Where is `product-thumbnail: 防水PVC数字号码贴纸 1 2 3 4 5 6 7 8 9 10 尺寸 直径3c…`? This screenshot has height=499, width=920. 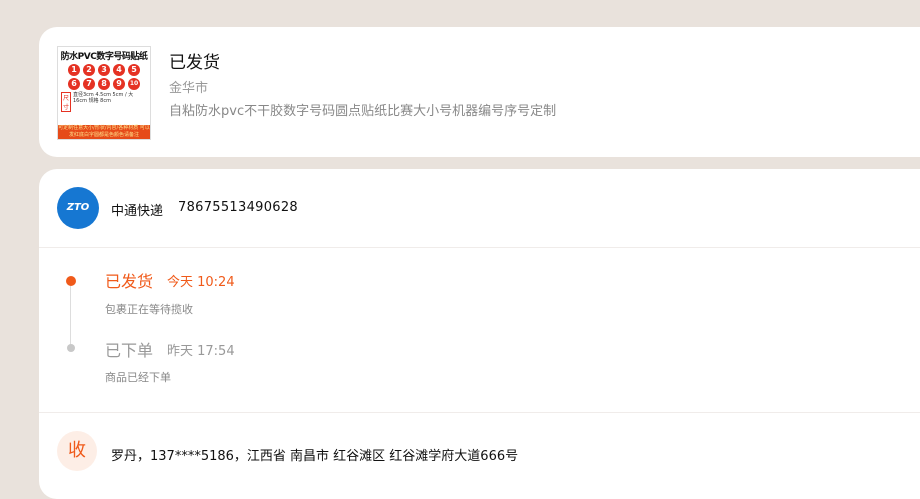
product-thumbnail: 防水PVC数字号码贴纸 1 2 3 4 5 6 7 8 9 10 尺寸 直径3c… is located at coordinates (104, 93).